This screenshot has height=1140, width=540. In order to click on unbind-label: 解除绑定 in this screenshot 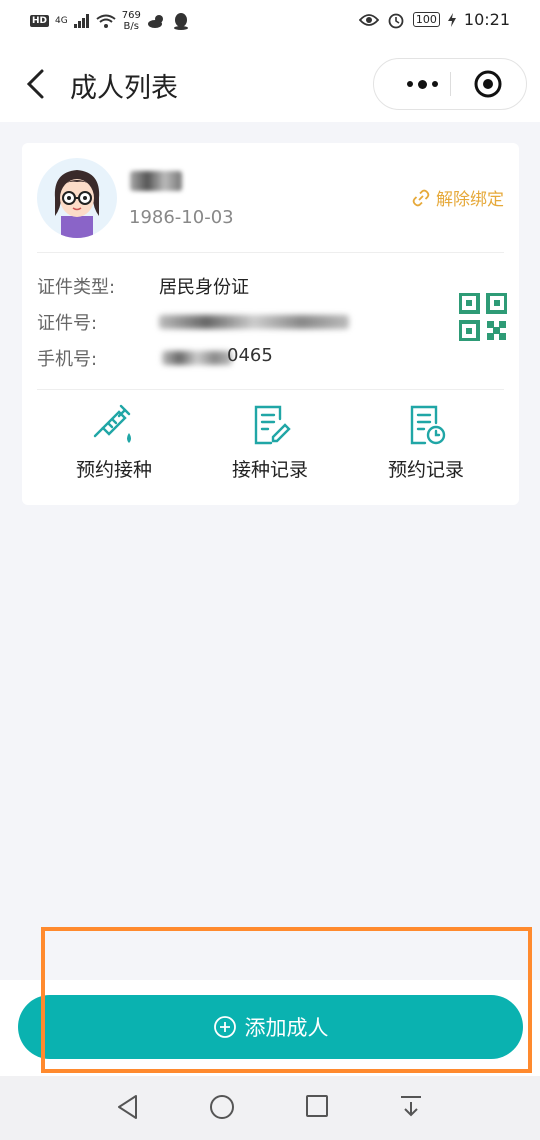, I will do `click(470, 200)`.